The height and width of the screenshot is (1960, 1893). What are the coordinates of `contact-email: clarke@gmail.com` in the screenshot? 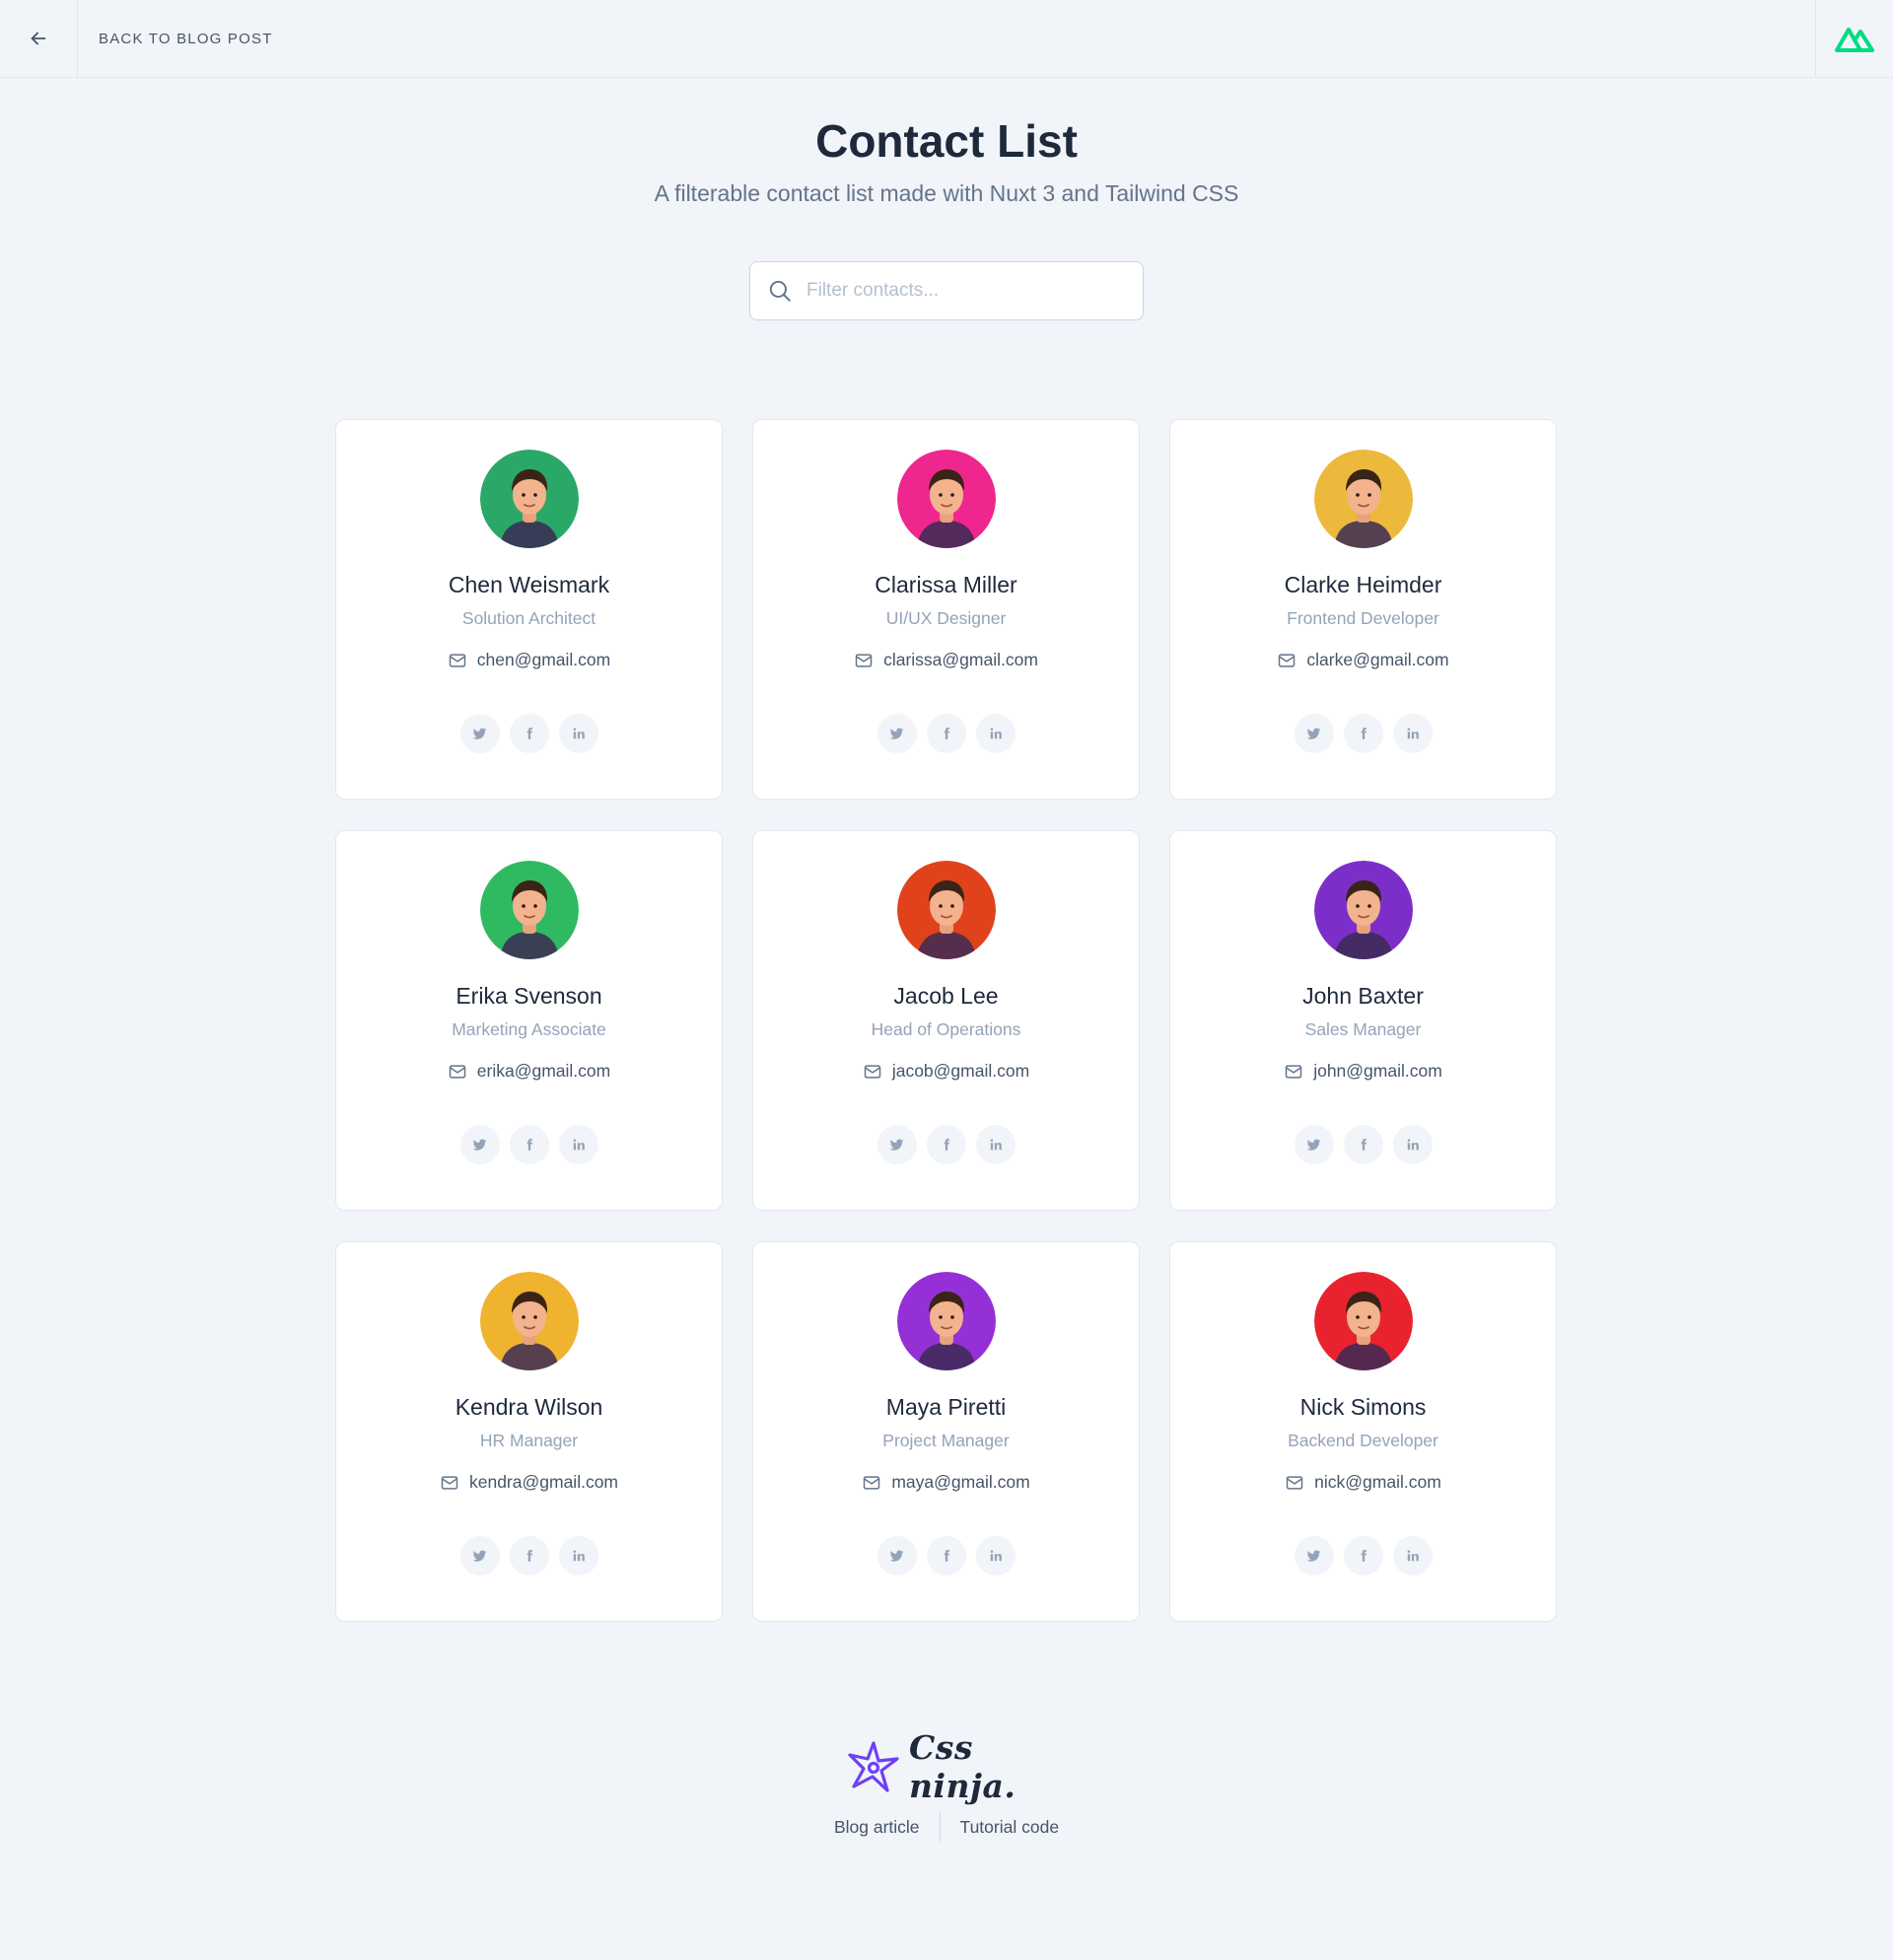 It's located at (1377, 660).